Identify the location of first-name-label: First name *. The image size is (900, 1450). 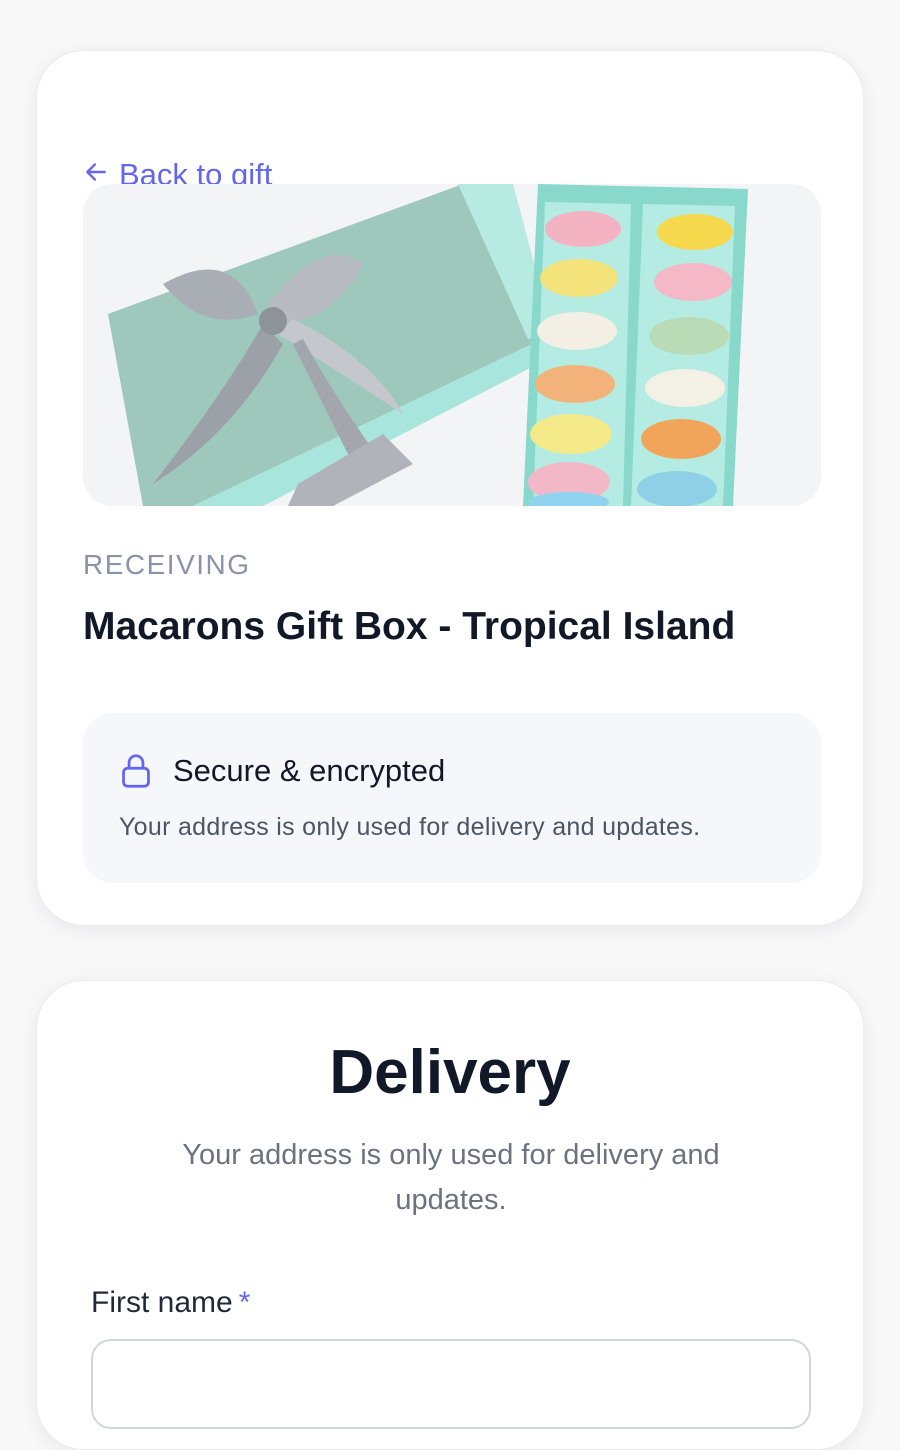
(170, 1303).